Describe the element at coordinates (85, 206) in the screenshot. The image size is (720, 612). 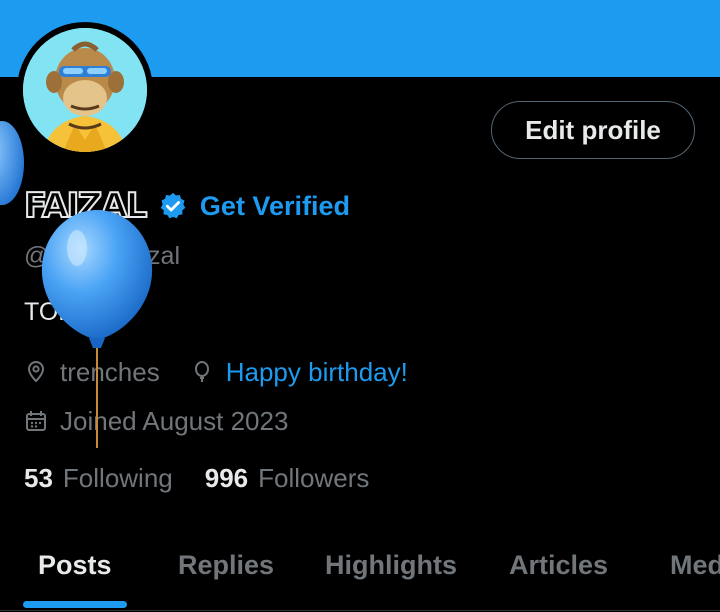
I see `display-name: FAIZAL` at that location.